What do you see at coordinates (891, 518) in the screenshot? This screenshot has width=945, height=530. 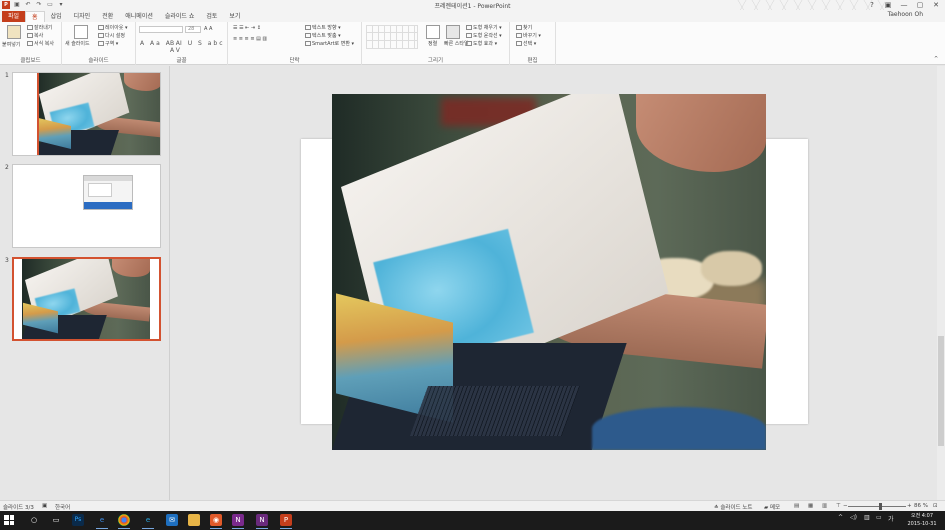 I see `ime-indicator: 가` at bounding box center [891, 518].